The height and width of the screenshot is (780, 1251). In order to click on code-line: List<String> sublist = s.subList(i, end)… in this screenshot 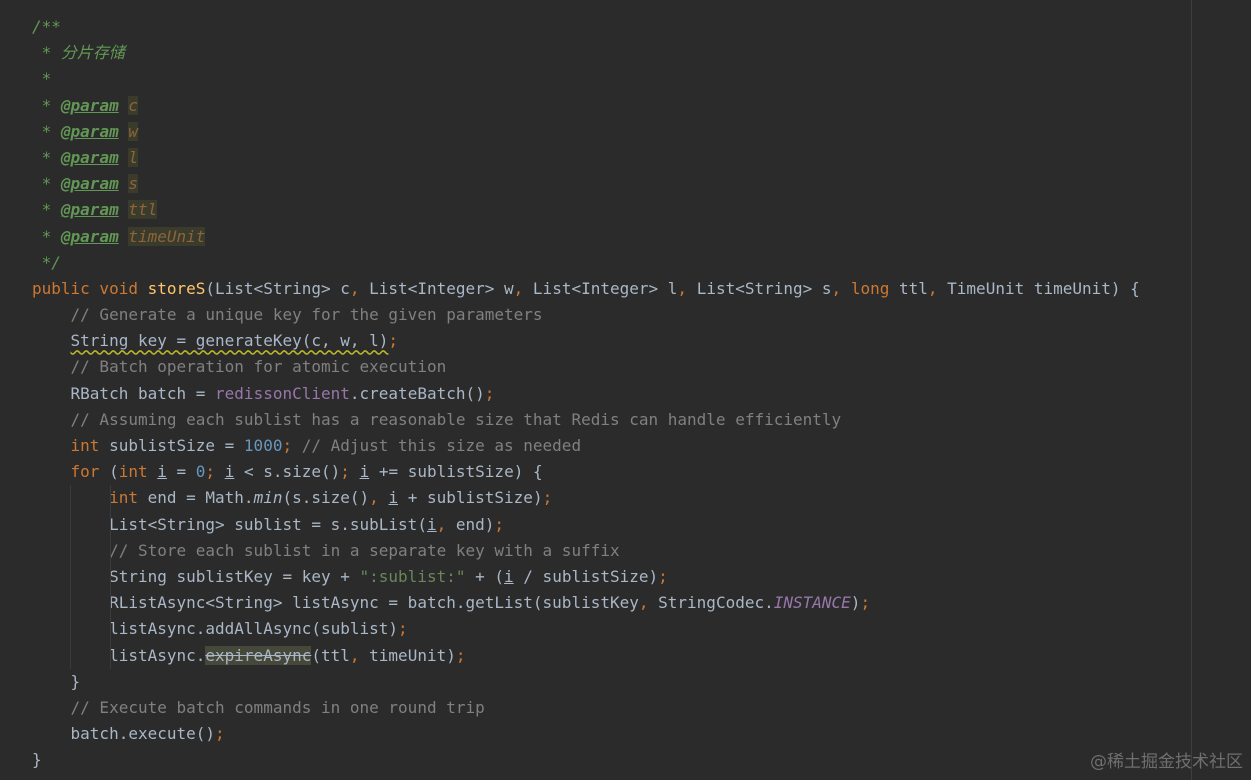, I will do `click(586, 524)`.